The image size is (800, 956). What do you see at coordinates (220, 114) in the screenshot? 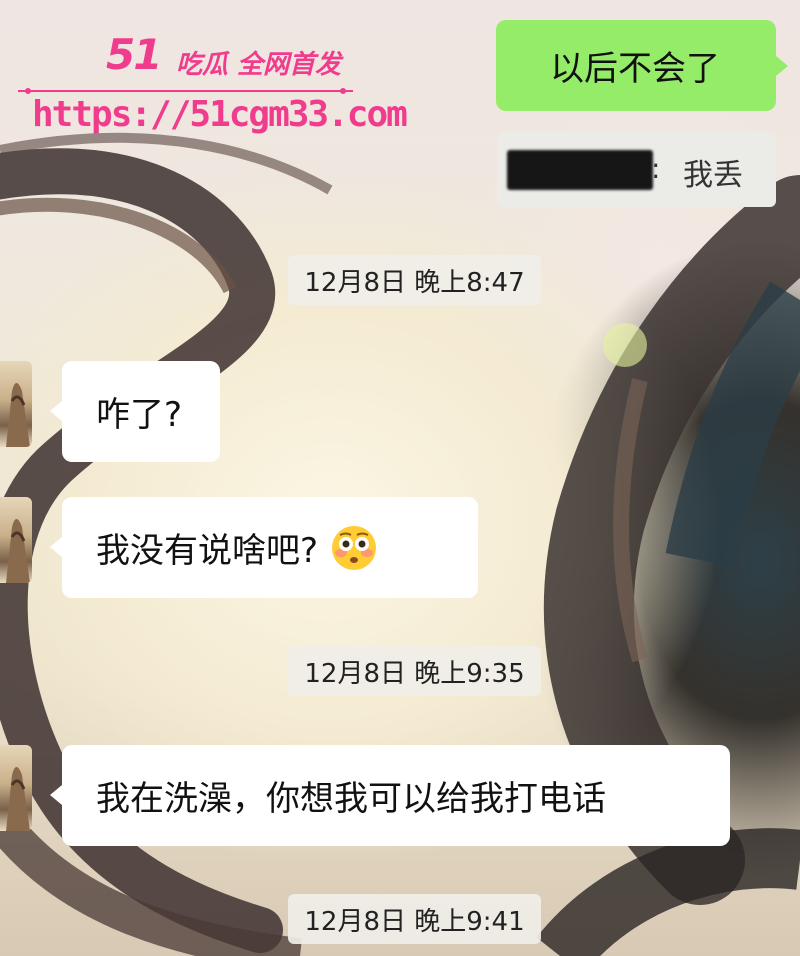
I see `watermark-url: https://51cgm33.com` at bounding box center [220, 114].